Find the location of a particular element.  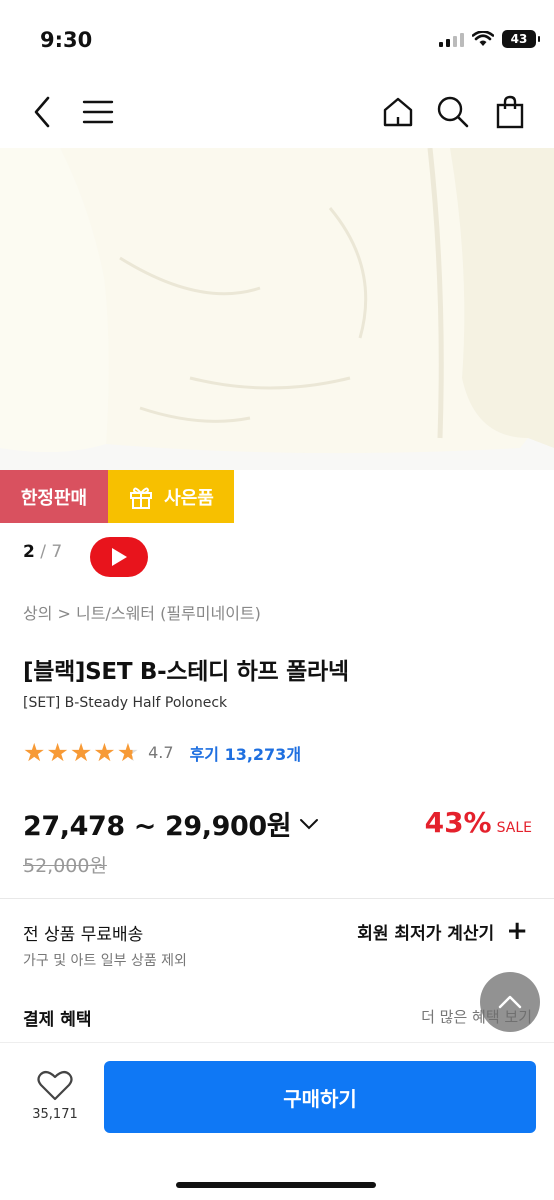

shipping-title: 전 상품 무료배송 is located at coordinates (83, 935).